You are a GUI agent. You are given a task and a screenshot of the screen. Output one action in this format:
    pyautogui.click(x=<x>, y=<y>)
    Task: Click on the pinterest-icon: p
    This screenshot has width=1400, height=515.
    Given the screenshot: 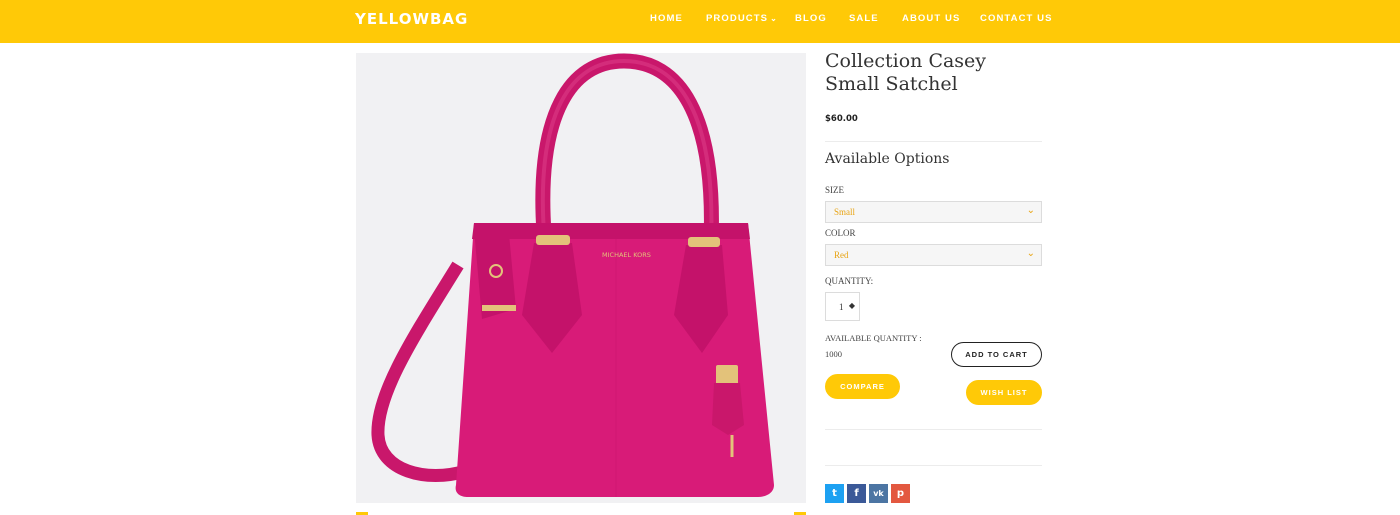 What is the action you would take?
    pyautogui.click(x=900, y=493)
    